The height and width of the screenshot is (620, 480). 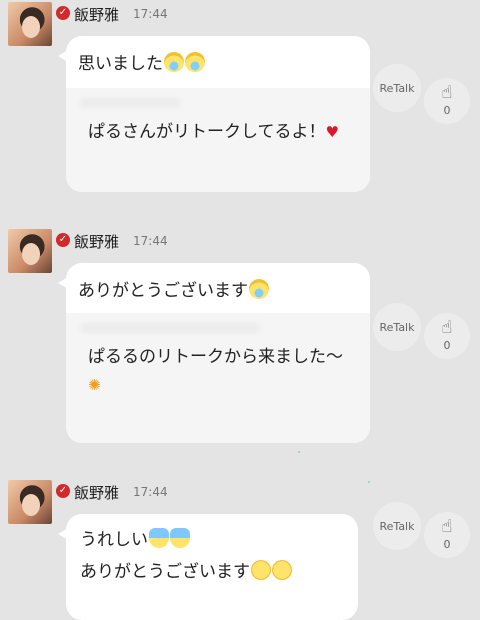 I want to click on flower-icon: ✺, so click(x=94, y=385).